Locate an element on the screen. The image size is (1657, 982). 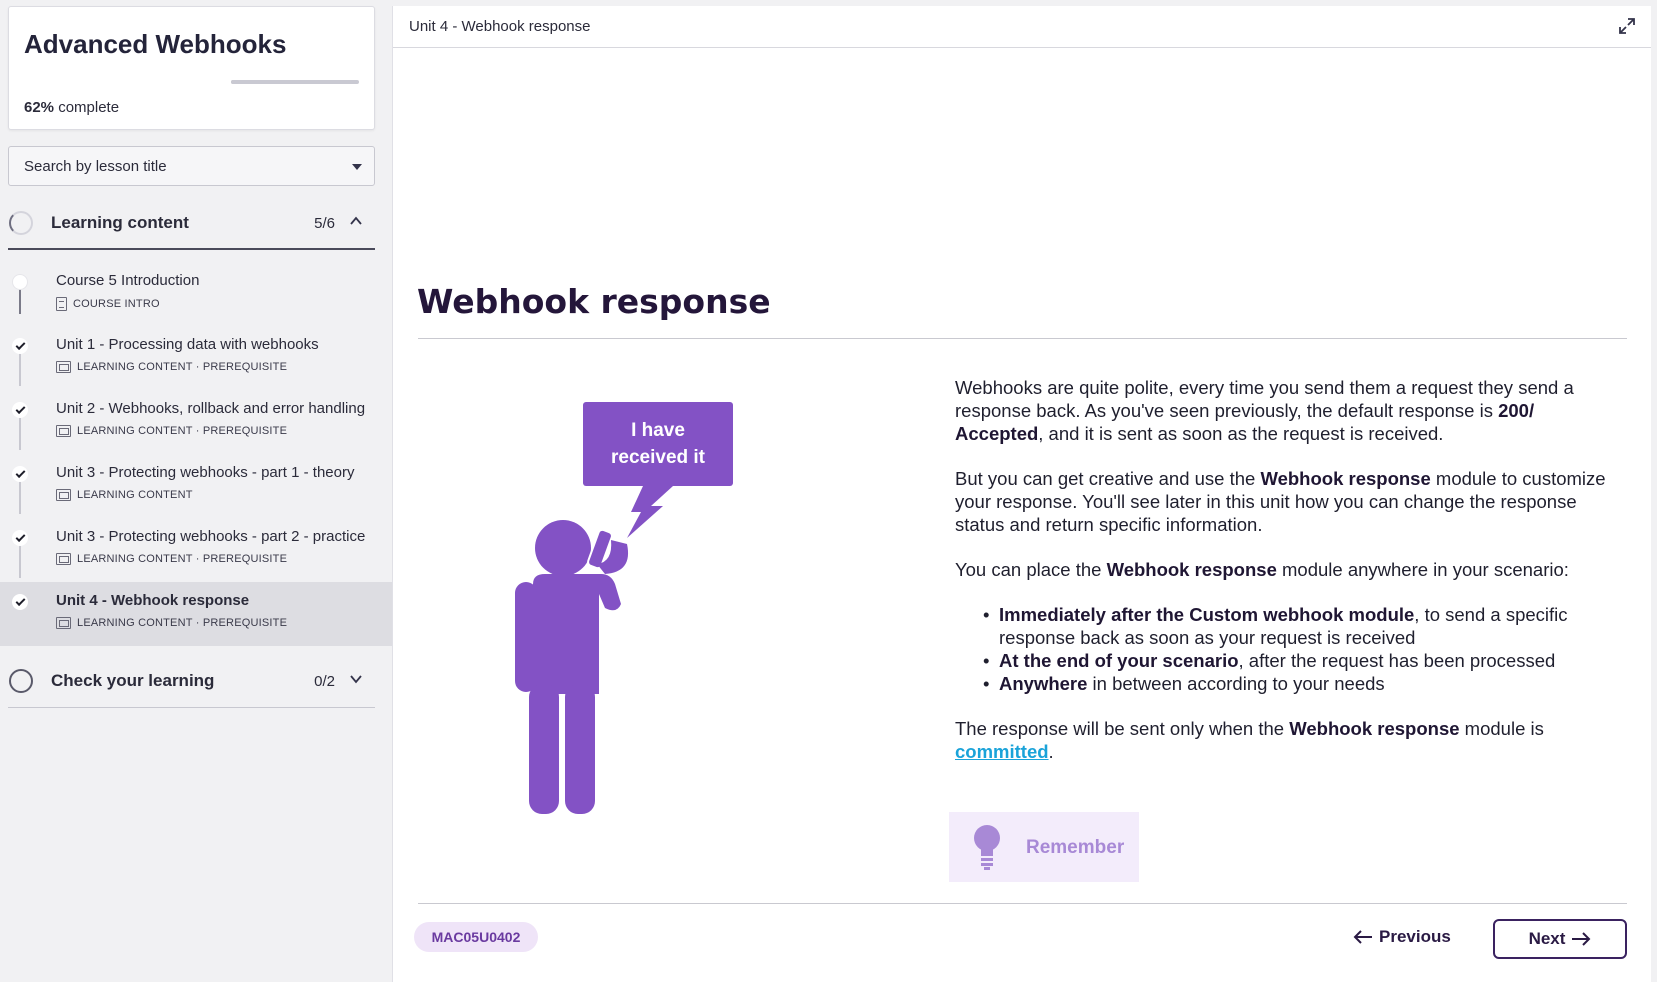
course-card: Advanced Webhooks 62% complete is located at coordinates (191, 68).